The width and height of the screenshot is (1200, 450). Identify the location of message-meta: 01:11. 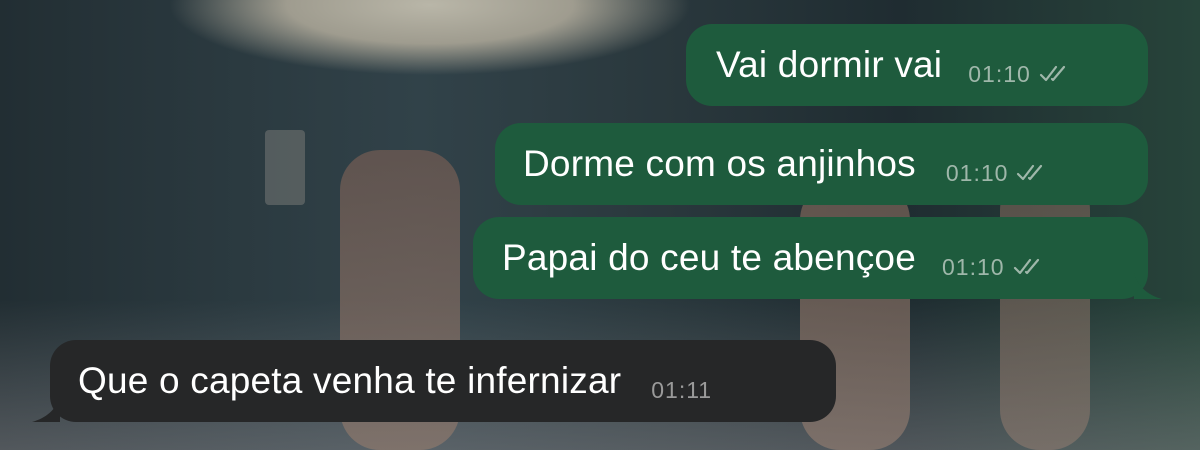
(681, 390).